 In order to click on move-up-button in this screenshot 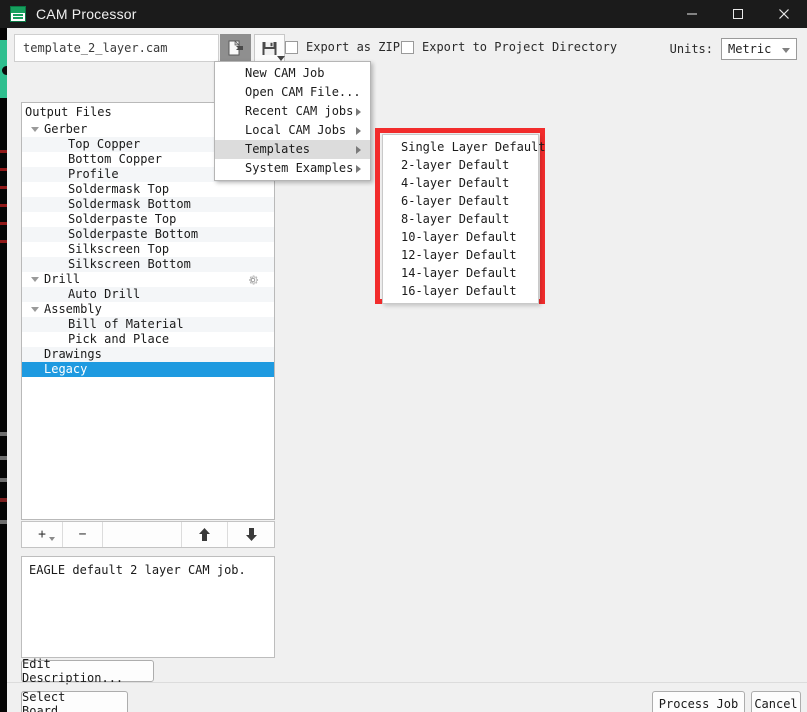, I will do `click(205, 534)`.